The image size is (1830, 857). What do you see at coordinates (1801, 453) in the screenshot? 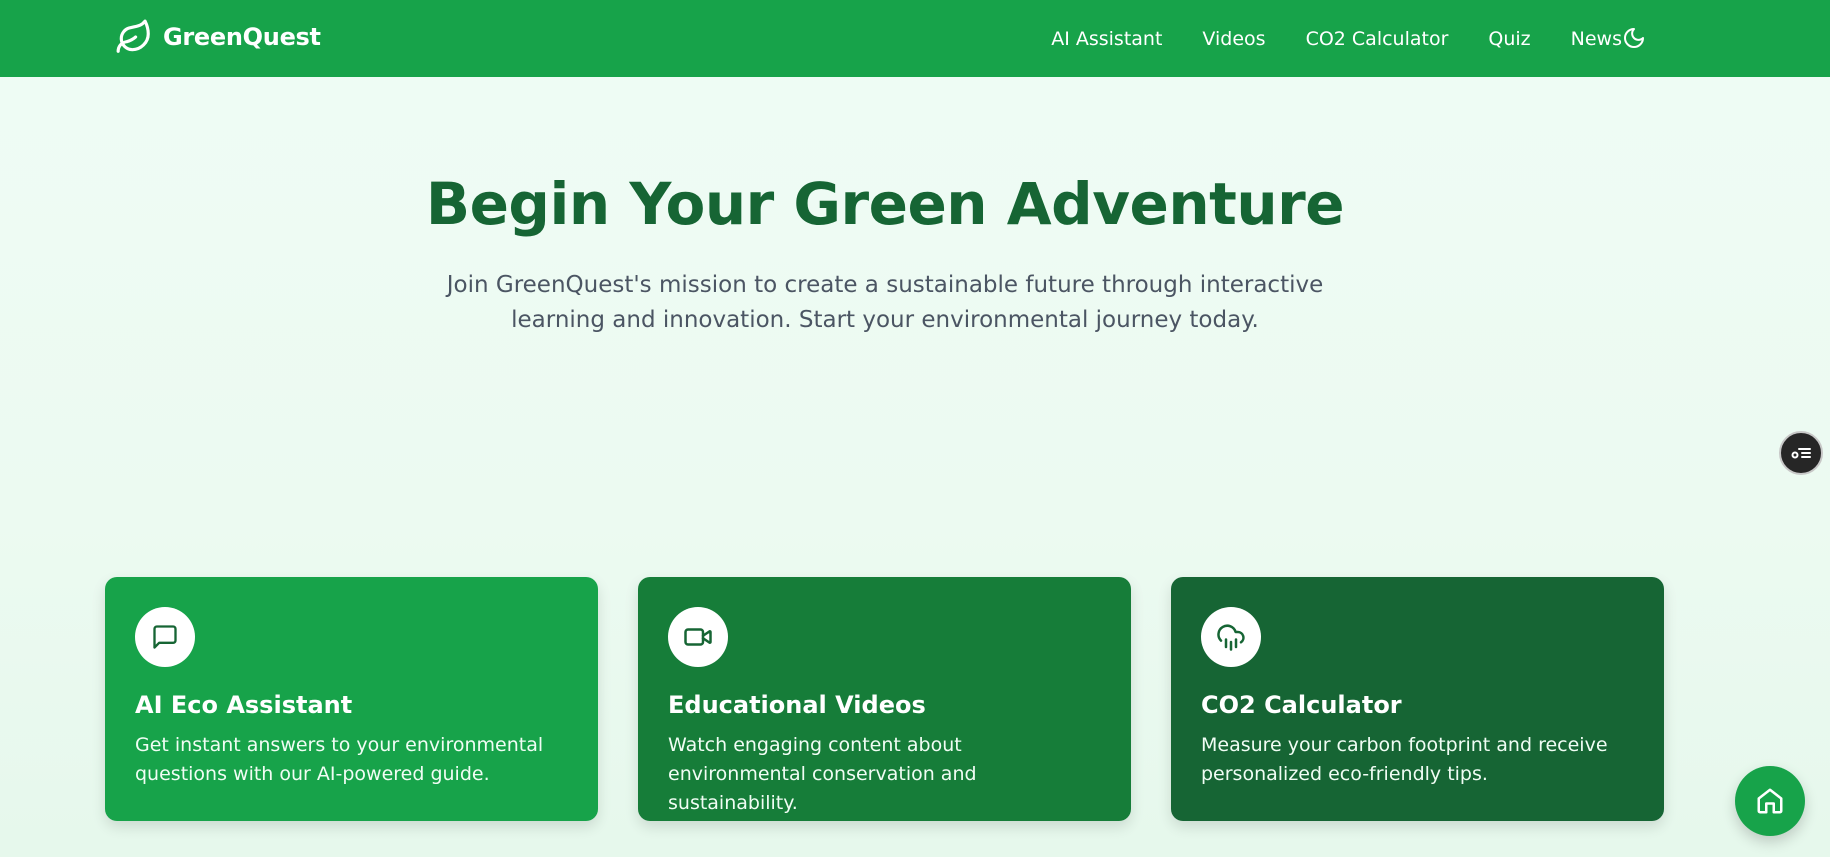
I see `settings-list-icon` at bounding box center [1801, 453].